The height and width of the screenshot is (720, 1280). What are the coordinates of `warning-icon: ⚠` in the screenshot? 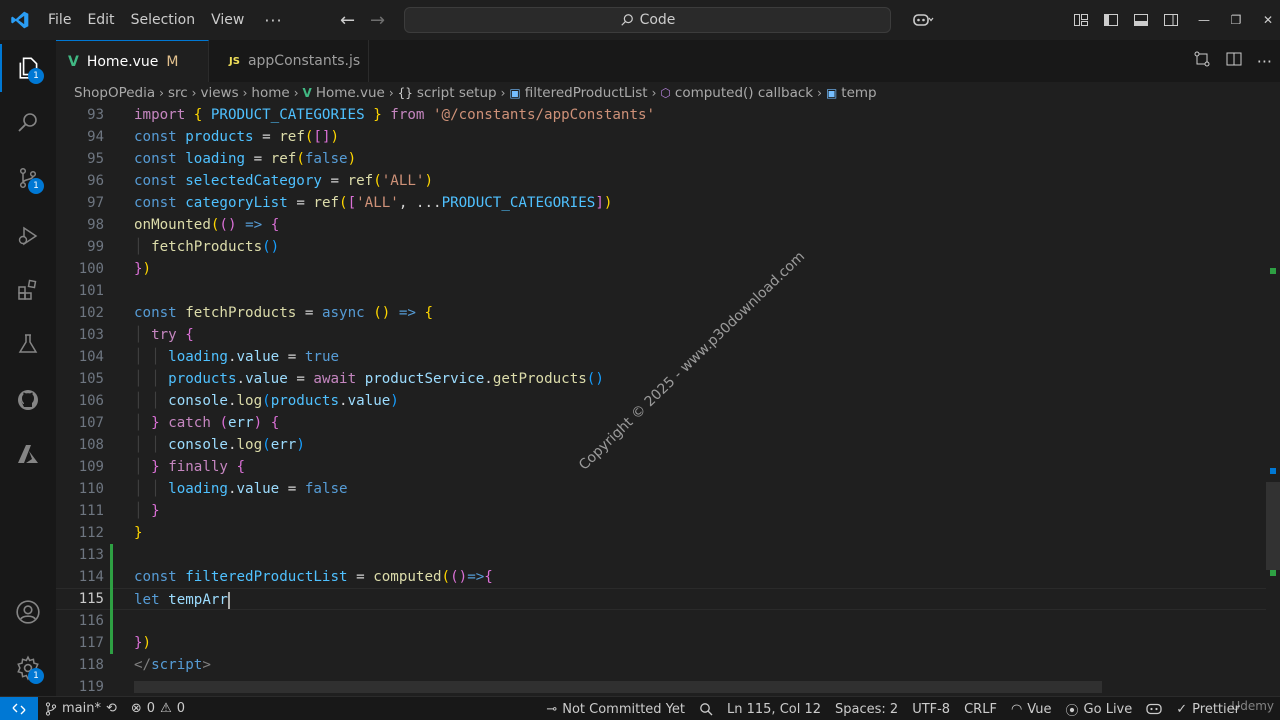 It's located at (166, 708).